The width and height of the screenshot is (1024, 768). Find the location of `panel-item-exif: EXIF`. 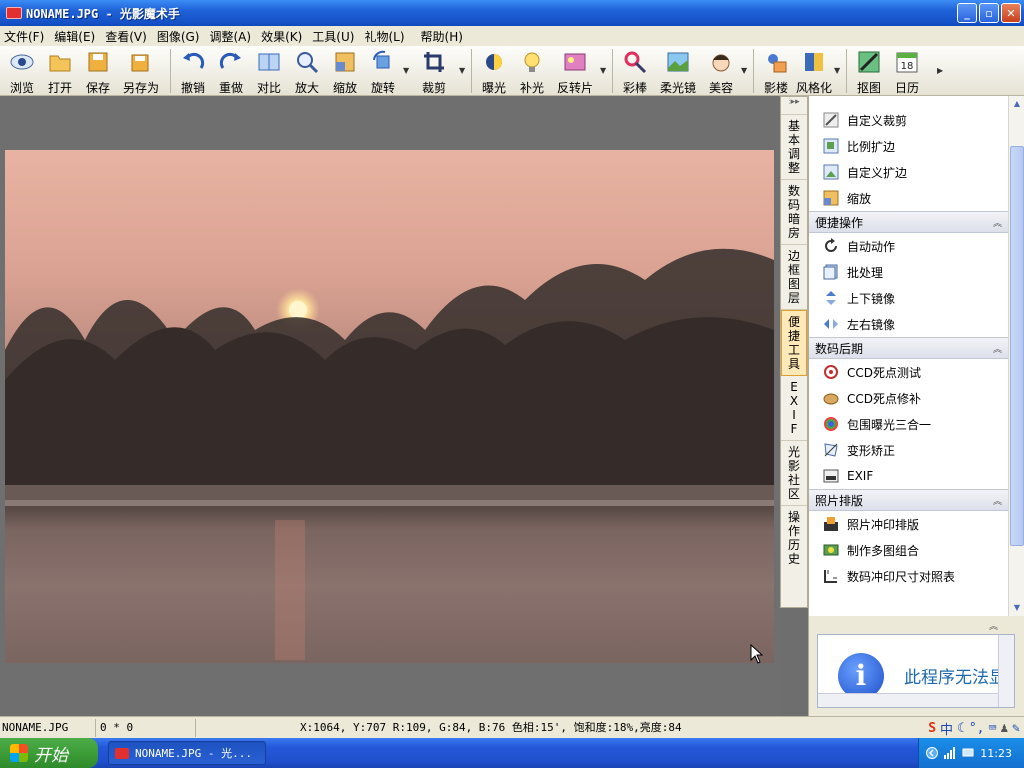

panel-item-exif: EXIF is located at coordinates (908, 476).